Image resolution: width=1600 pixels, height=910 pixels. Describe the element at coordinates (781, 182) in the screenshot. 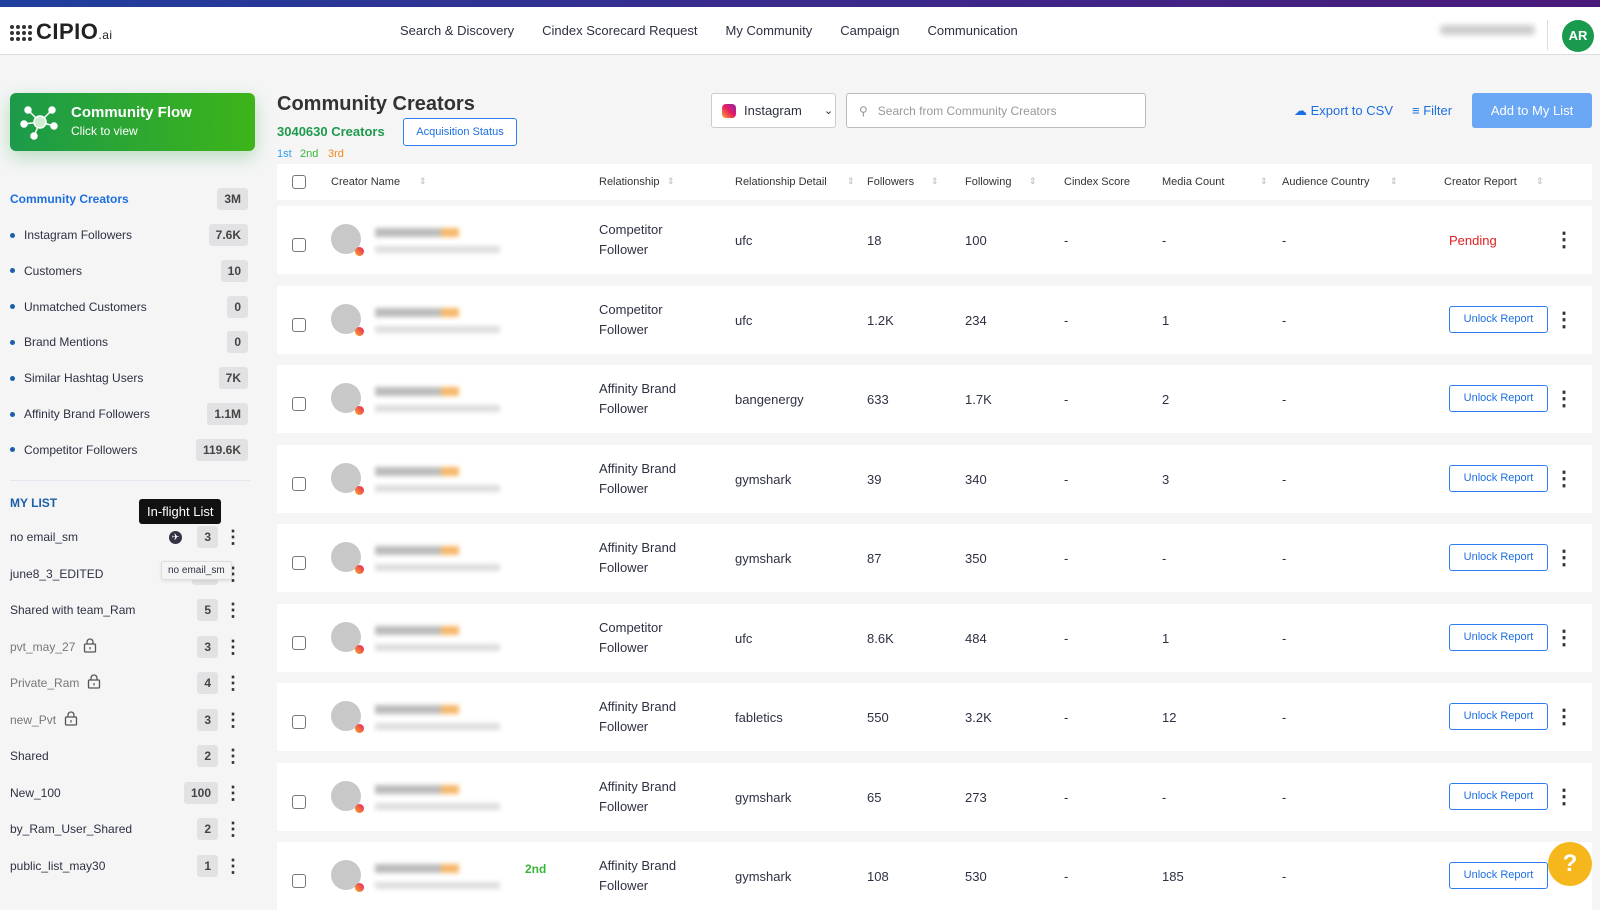

I see `column-header: Relationship Detail` at that location.